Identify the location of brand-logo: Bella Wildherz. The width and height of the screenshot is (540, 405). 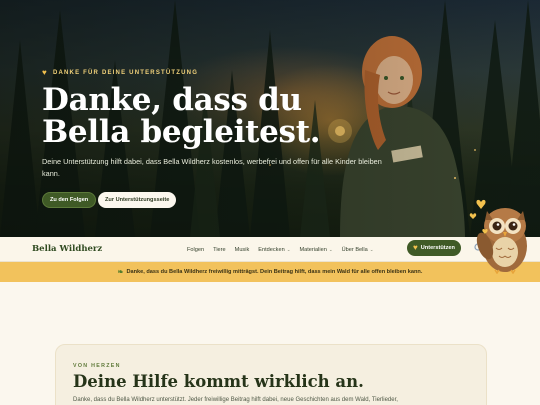
(67, 249).